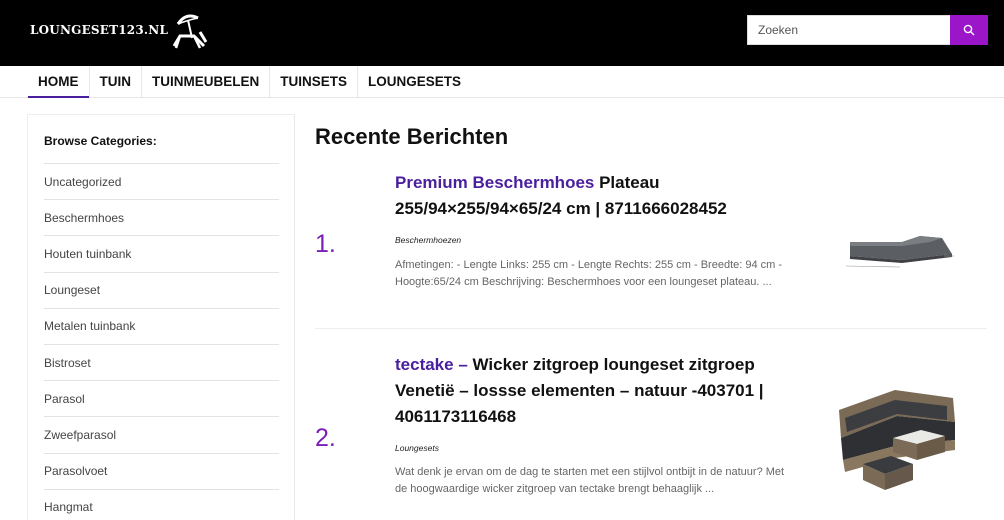  Describe the element at coordinates (314, 81) in the screenshot. I see `nav-item-tuinsets: TUINSETS` at that location.